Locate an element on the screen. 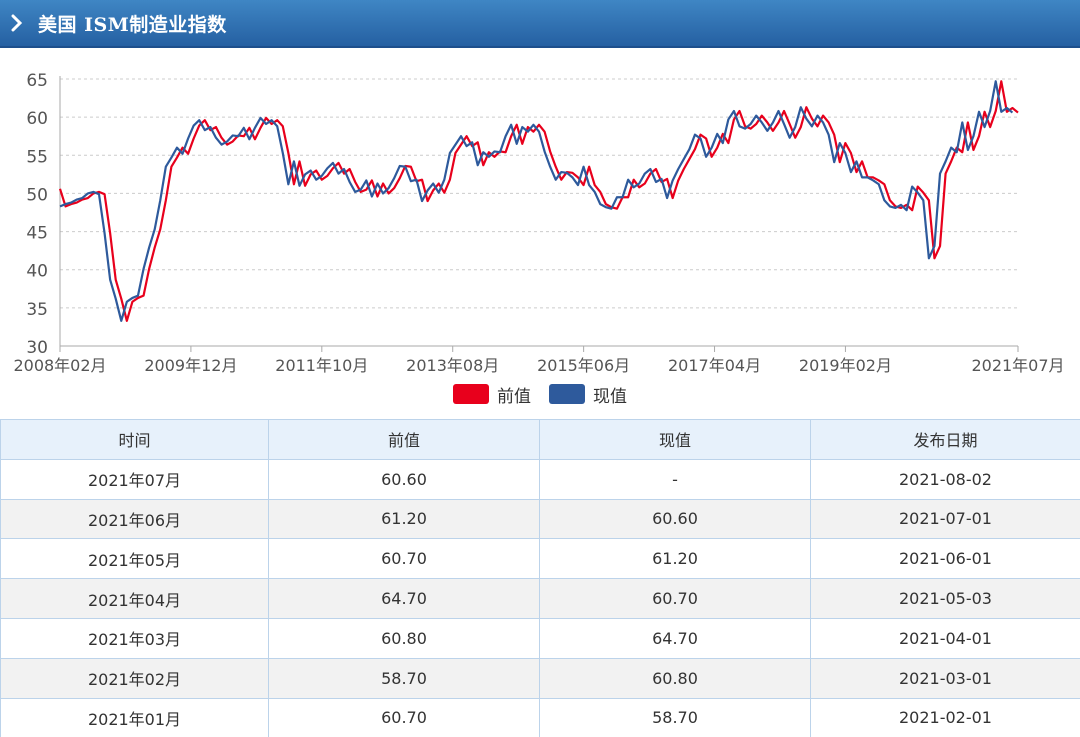  page-title: 美国 ISM制造业指数 is located at coordinates (132, 24).